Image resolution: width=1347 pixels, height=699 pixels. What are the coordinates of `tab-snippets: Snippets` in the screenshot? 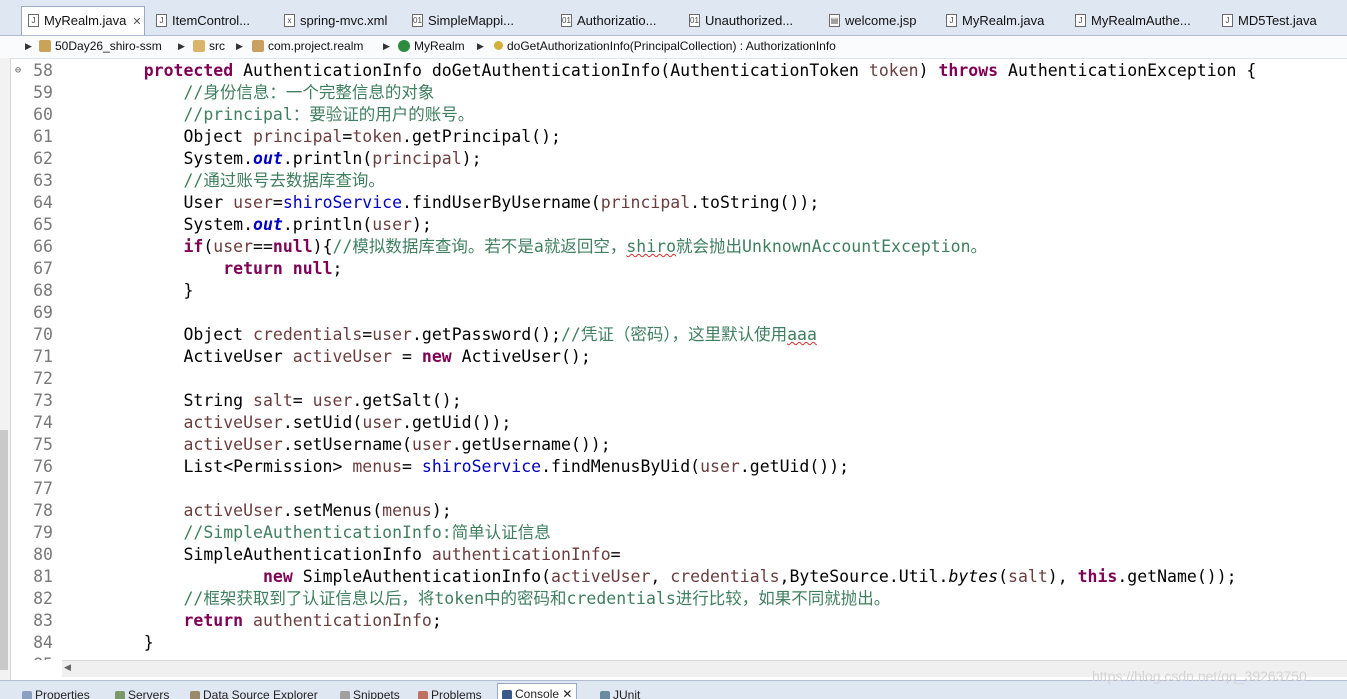 It's located at (370, 692).